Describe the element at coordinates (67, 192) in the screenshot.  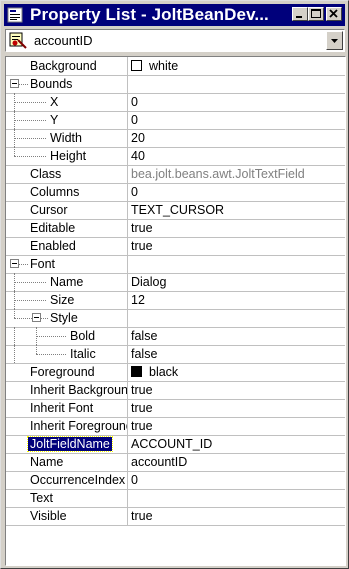
I see `property-name-cell: Columns` at that location.